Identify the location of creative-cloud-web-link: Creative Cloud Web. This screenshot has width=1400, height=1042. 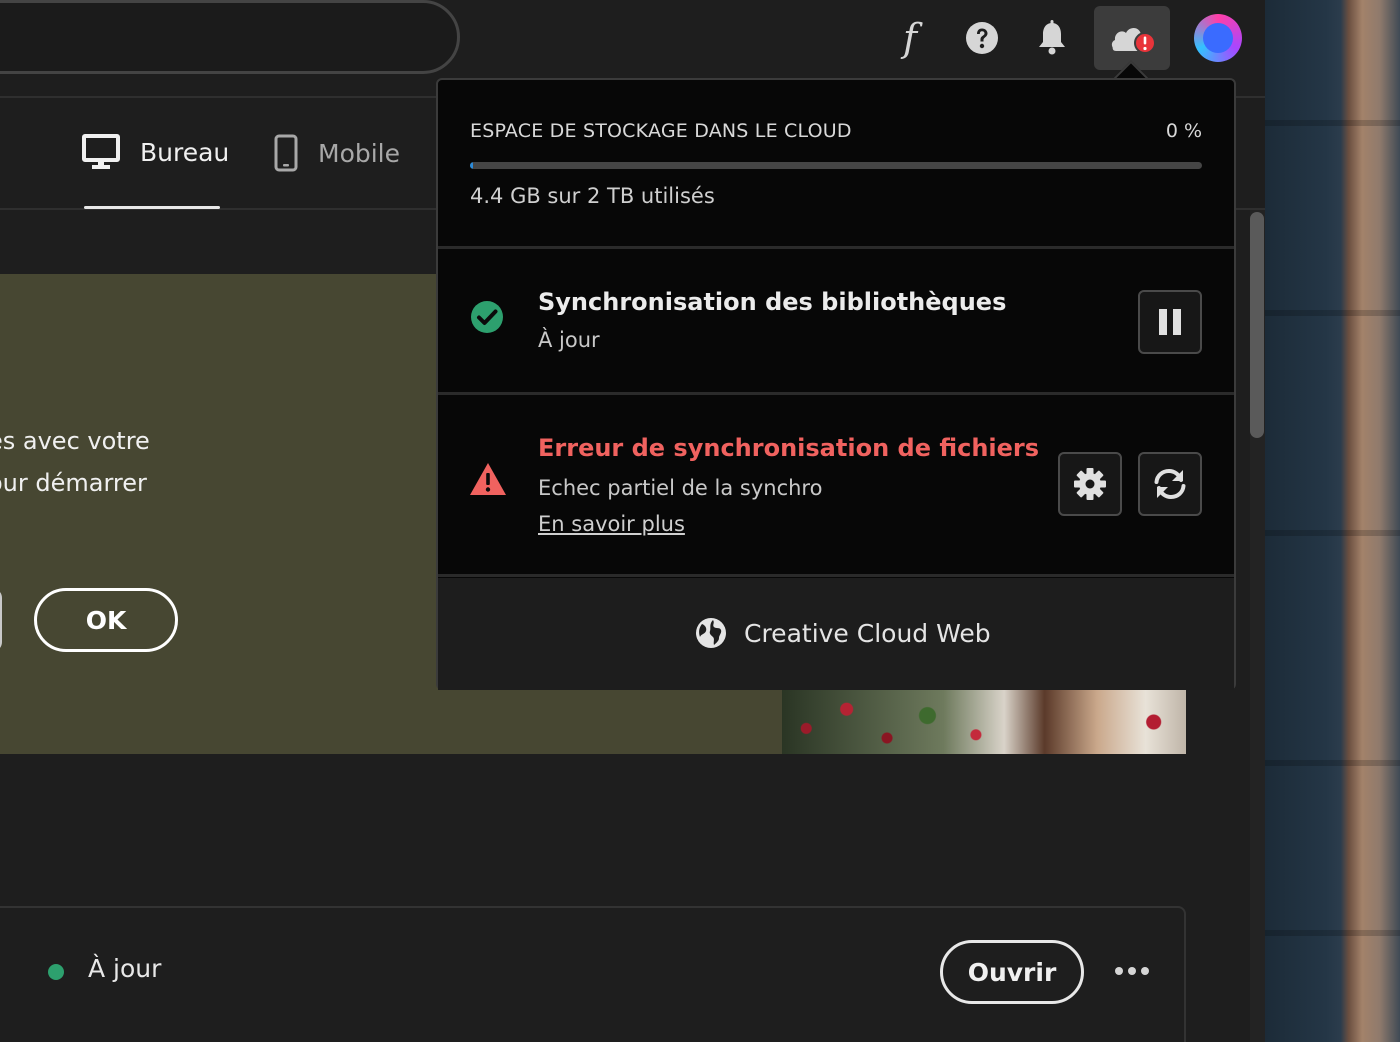
(842, 633).